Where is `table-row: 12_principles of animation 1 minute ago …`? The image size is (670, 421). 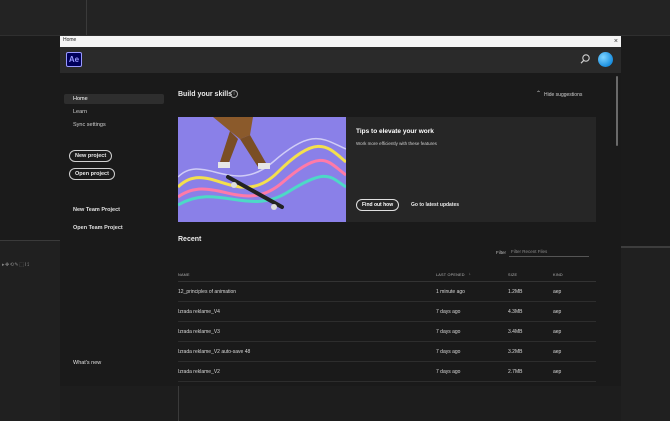
table-row: 12_principles of animation 1 minute ago … is located at coordinates (387, 292).